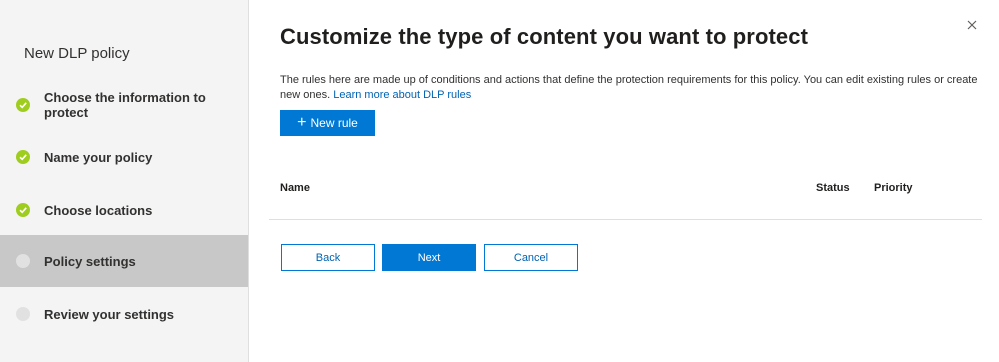  What do you see at coordinates (98, 210) in the screenshot?
I see `step-label: Choose locations` at bounding box center [98, 210].